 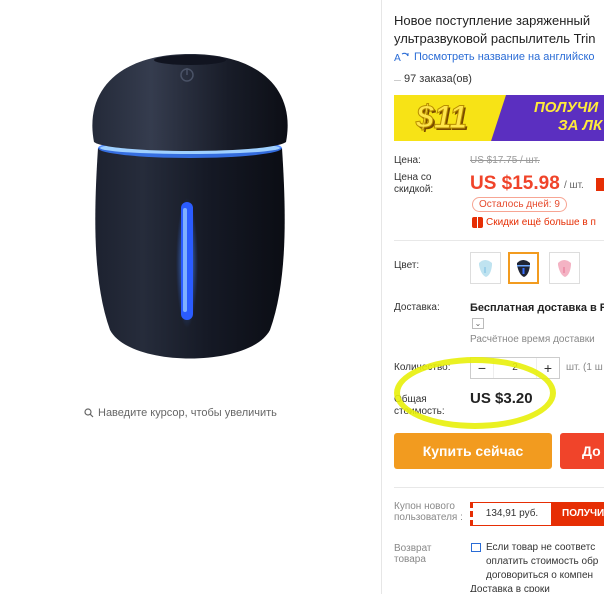 I want to click on zoom-hint-text: Наведите курсор, чтобы увеличить, so click(x=187, y=413).